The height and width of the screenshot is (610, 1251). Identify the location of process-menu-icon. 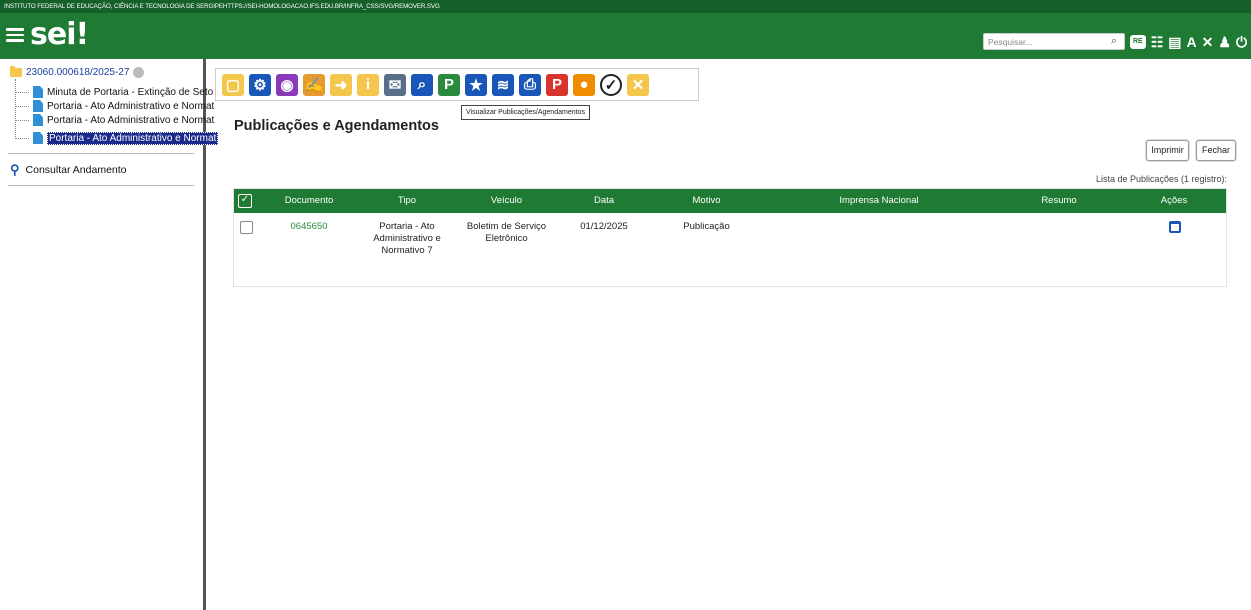
(139, 72).